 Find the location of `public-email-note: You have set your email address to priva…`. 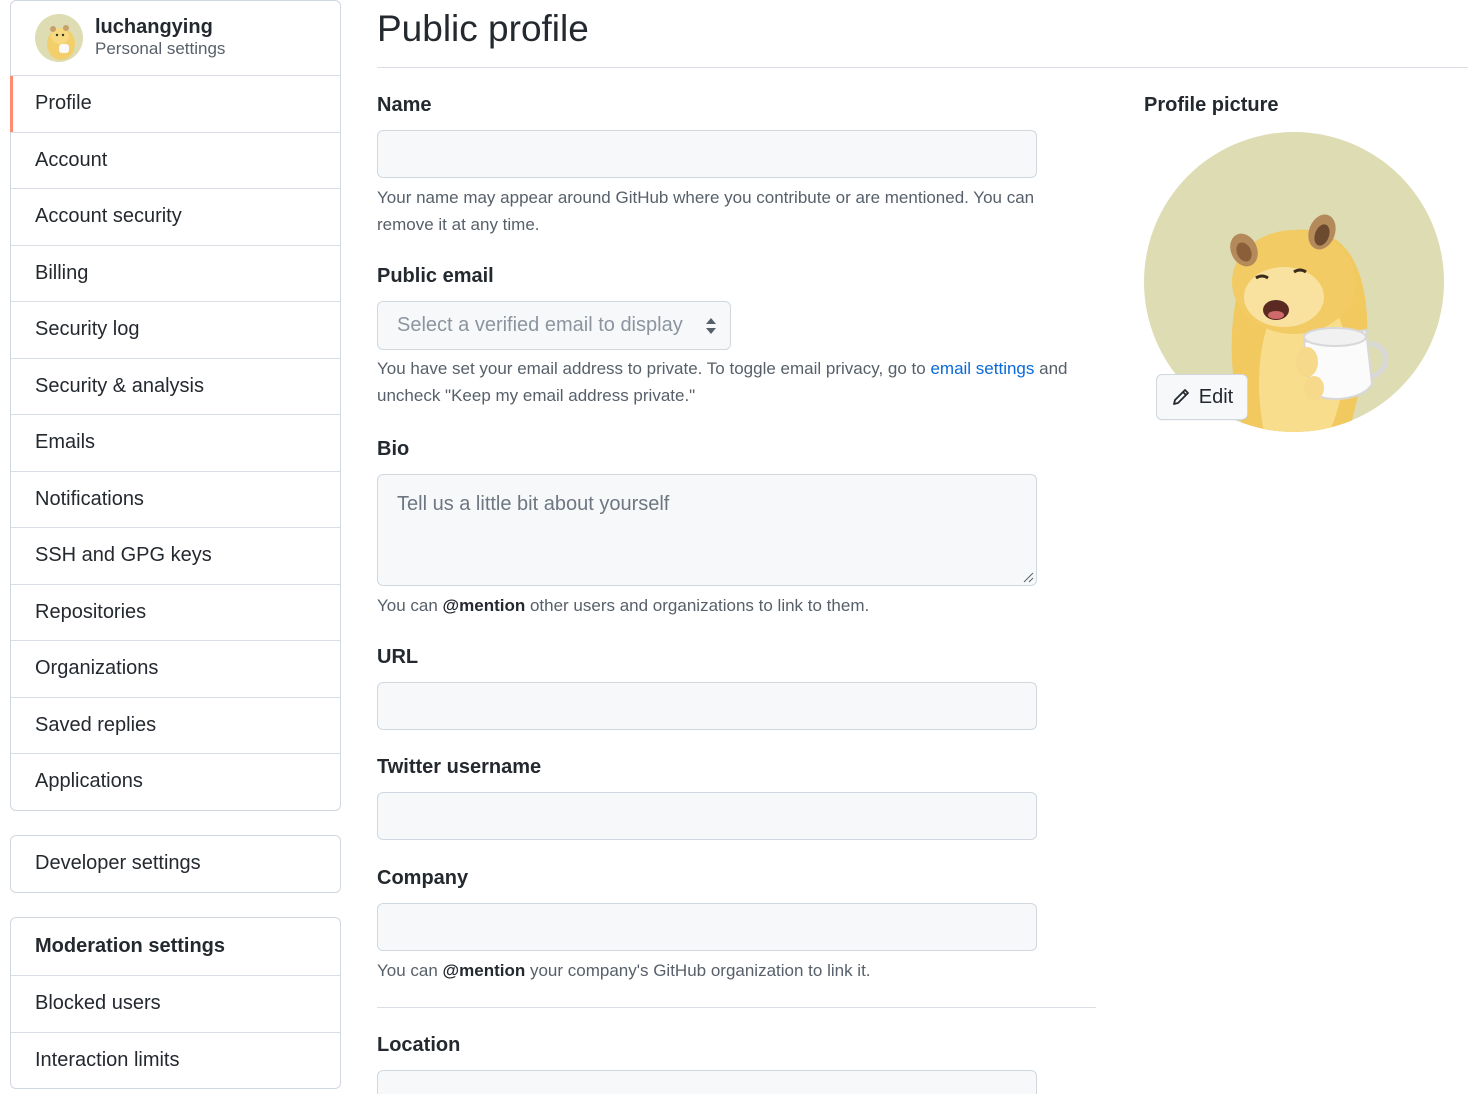

public-email-note: You have set your email address to priva… is located at coordinates (734, 382).